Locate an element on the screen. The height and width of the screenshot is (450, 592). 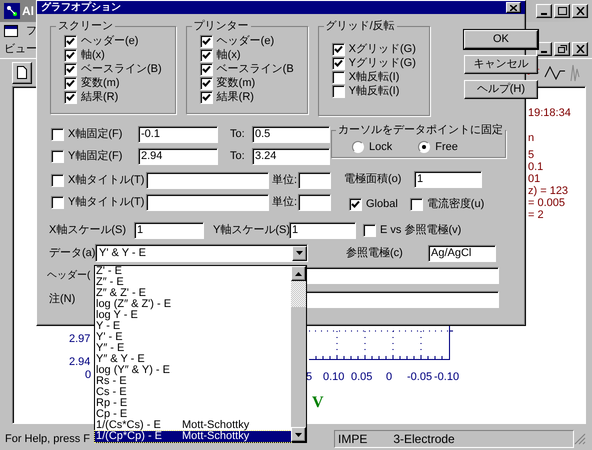
radio-label: Lock is located at coordinates (380, 147).